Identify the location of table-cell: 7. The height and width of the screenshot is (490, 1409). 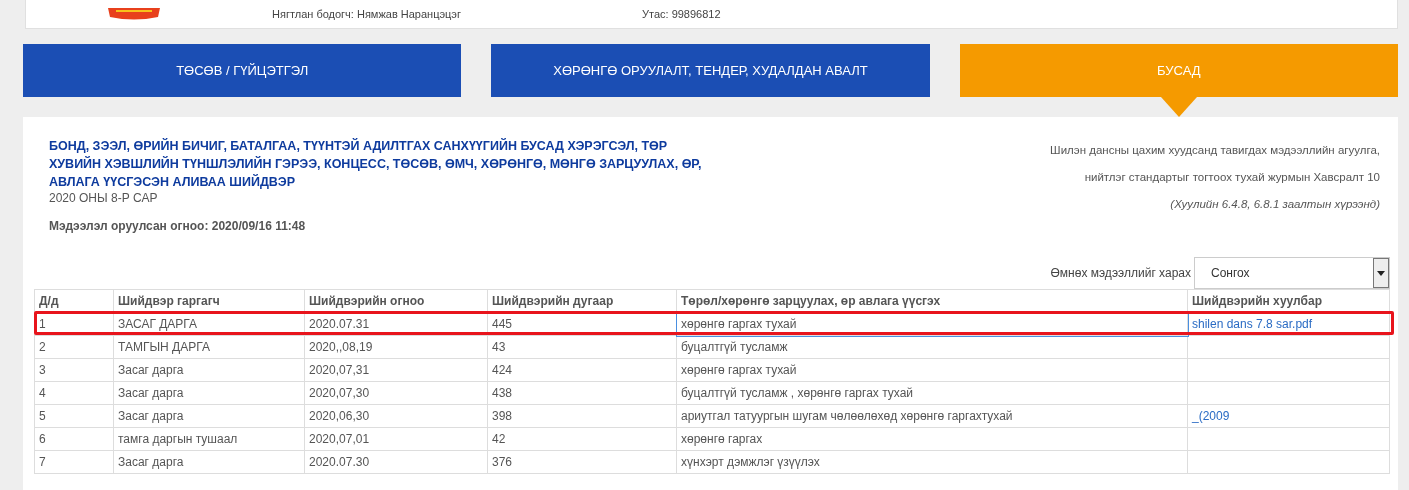
(74, 462).